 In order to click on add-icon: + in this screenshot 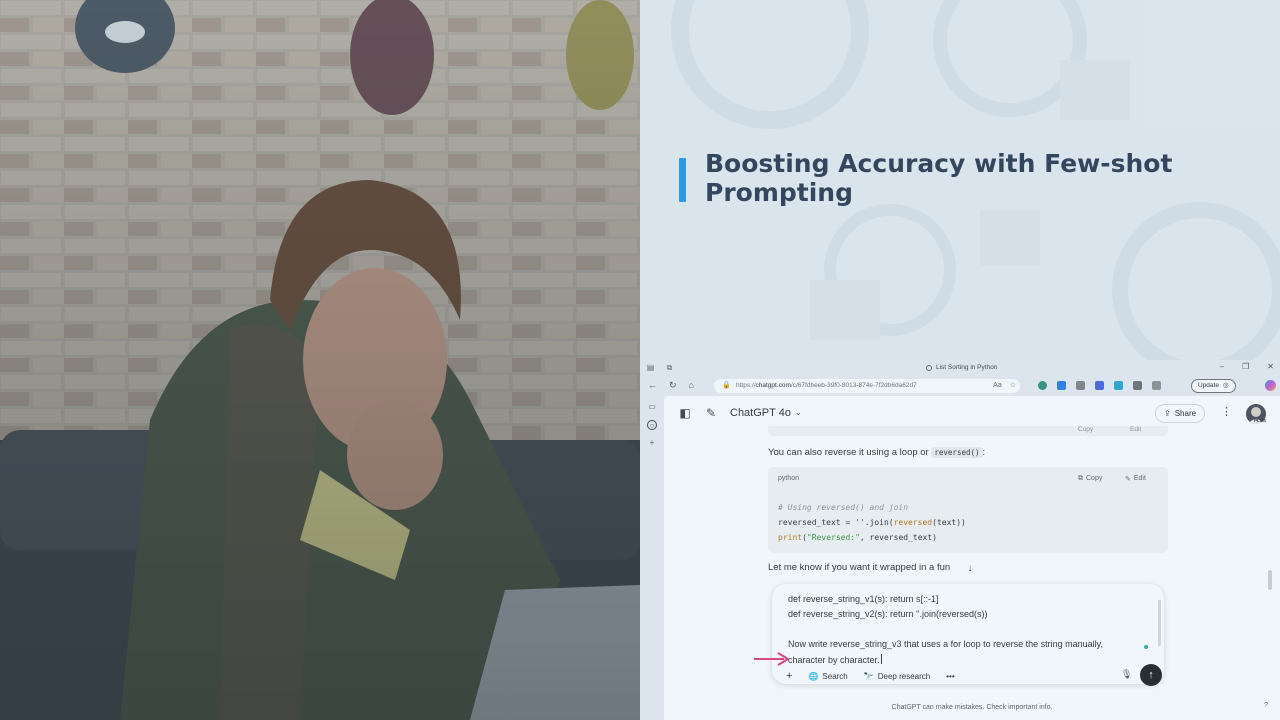, I will do `click(652, 443)`.